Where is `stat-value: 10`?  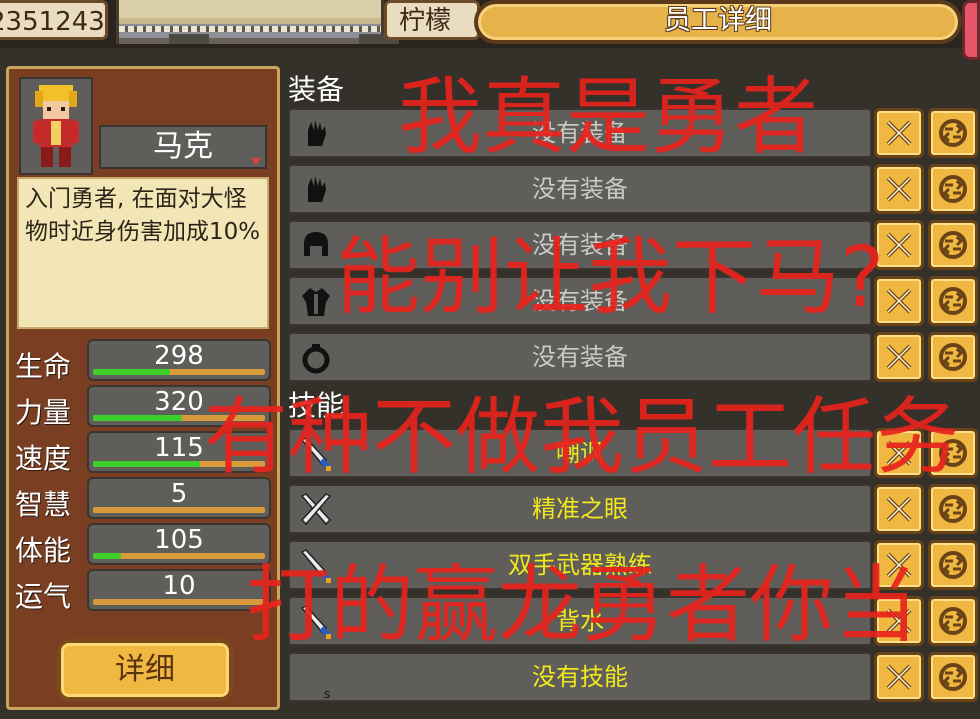 stat-value: 10 is located at coordinates (179, 586).